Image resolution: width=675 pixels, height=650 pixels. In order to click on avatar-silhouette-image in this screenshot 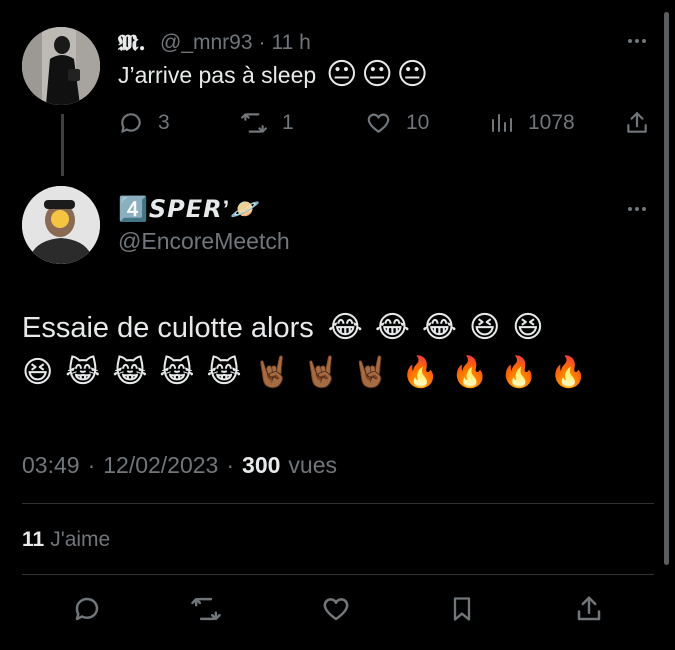, I will do `click(61, 66)`.